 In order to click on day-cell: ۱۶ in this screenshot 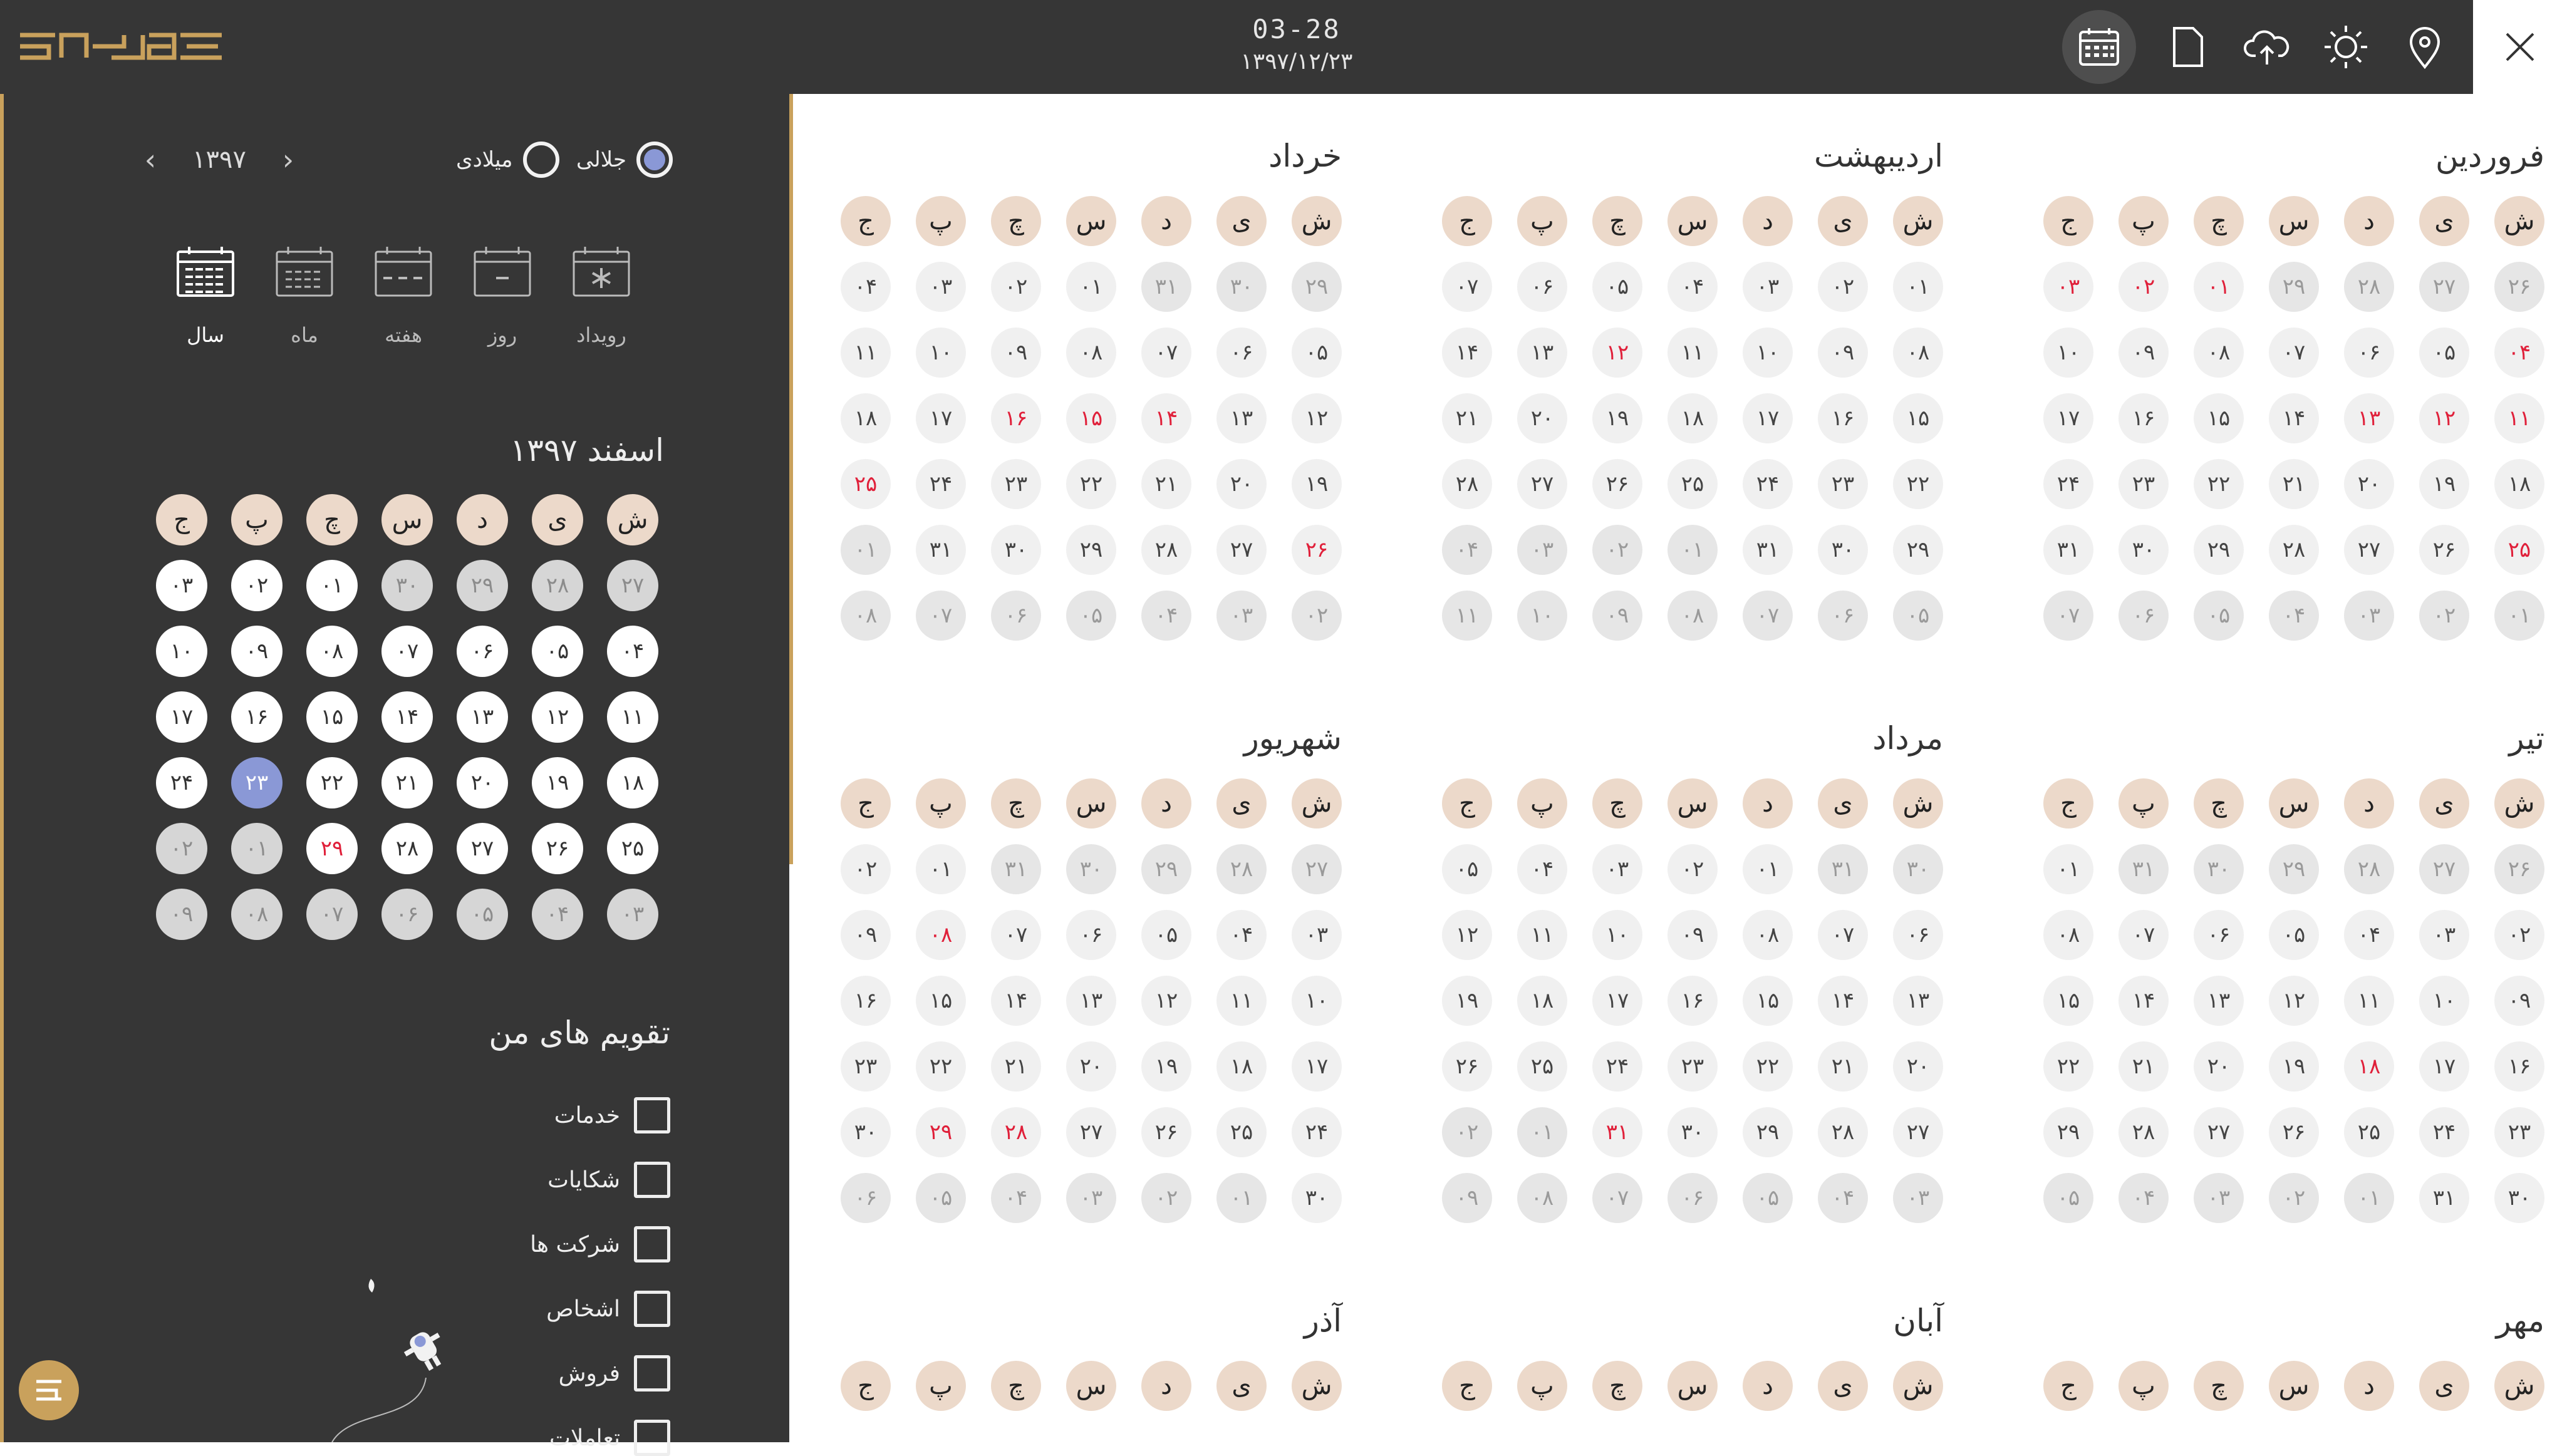, I will do `click(2519, 1066)`.